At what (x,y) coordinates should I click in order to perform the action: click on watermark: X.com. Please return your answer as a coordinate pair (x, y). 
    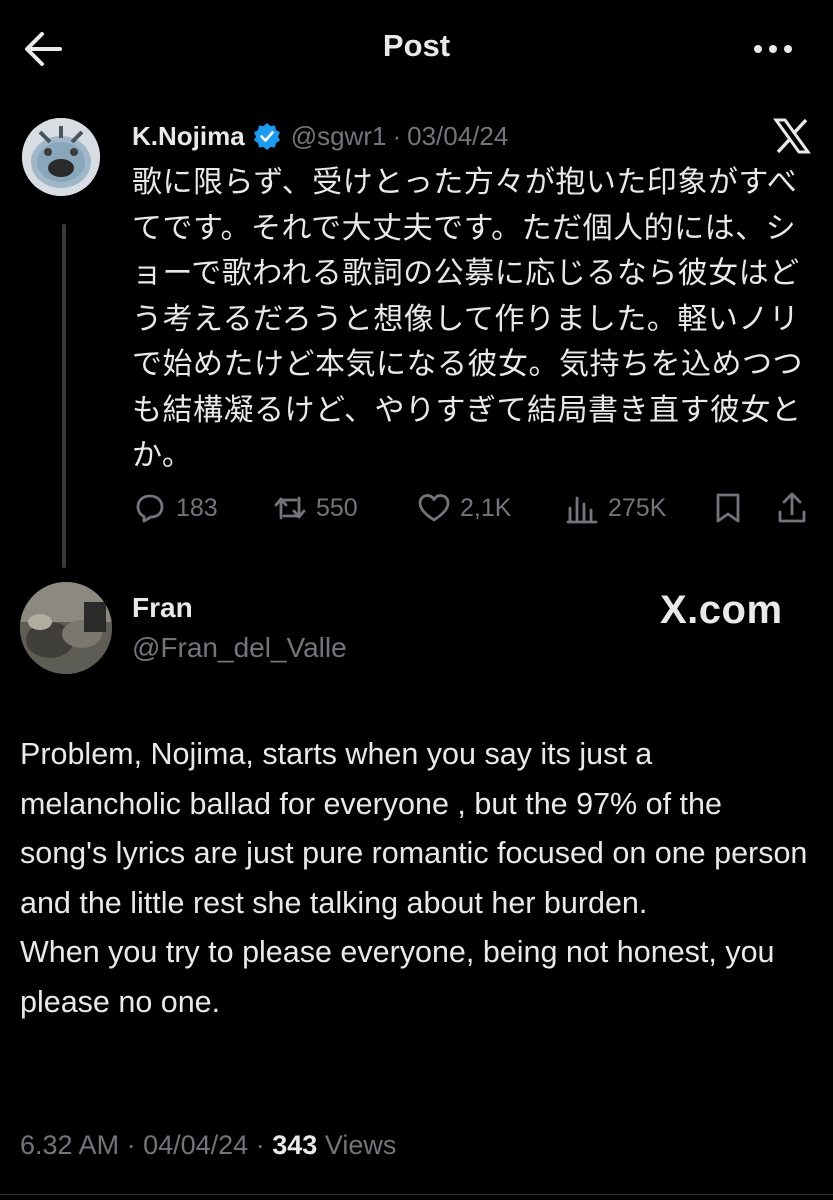
    Looking at the image, I should click on (721, 610).